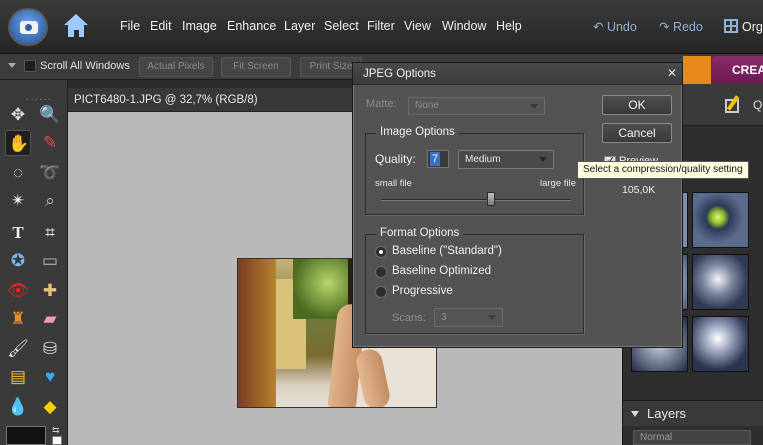 This screenshot has height=445, width=763. What do you see at coordinates (420, 233) in the screenshot?
I see `format-options-title: Format Options` at bounding box center [420, 233].